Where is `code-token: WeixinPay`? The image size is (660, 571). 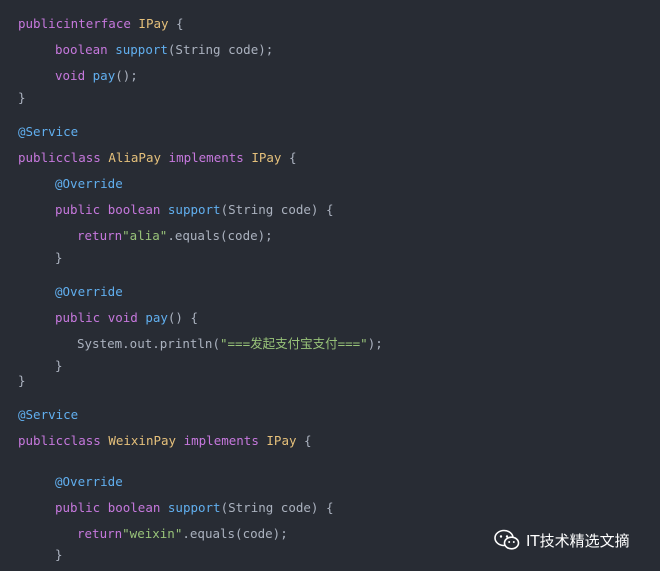 code-token: WeixinPay is located at coordinates (142, 440).